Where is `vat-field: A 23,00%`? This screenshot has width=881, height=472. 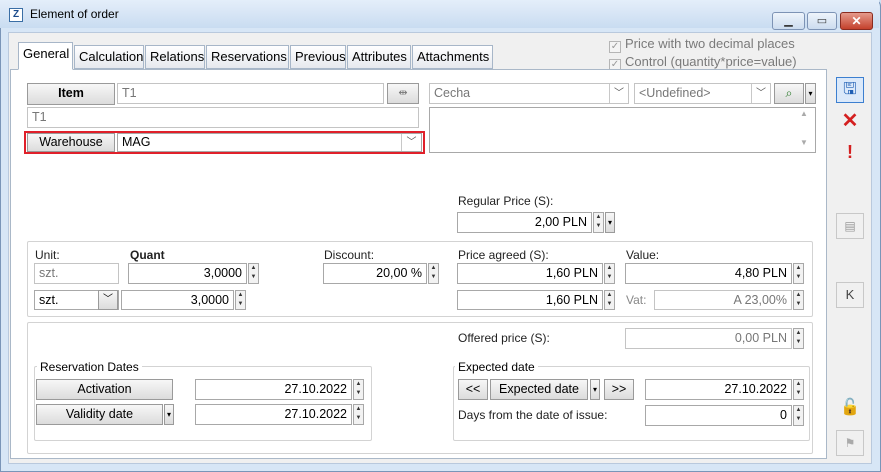
vat-field: A 23,00% is located at coordinates (723, 300).